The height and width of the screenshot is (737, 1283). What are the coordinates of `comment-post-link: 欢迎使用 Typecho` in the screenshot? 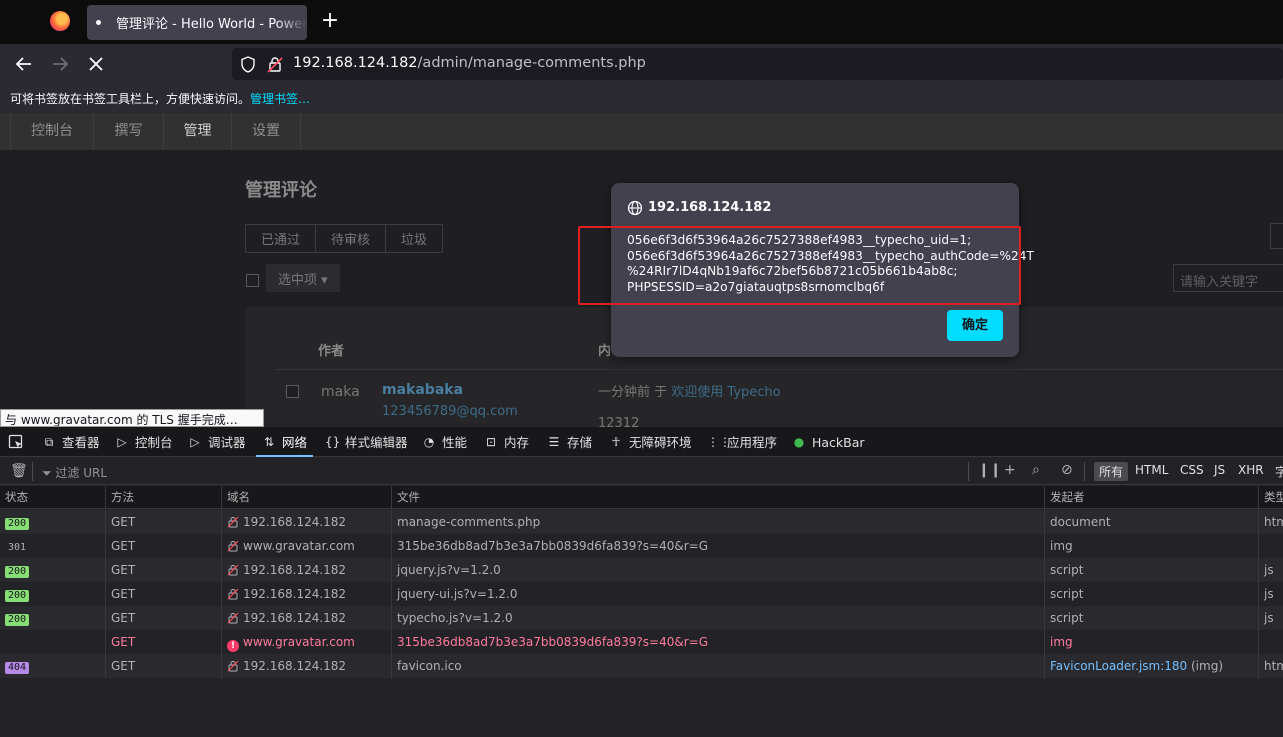 It's located at (725, 392).